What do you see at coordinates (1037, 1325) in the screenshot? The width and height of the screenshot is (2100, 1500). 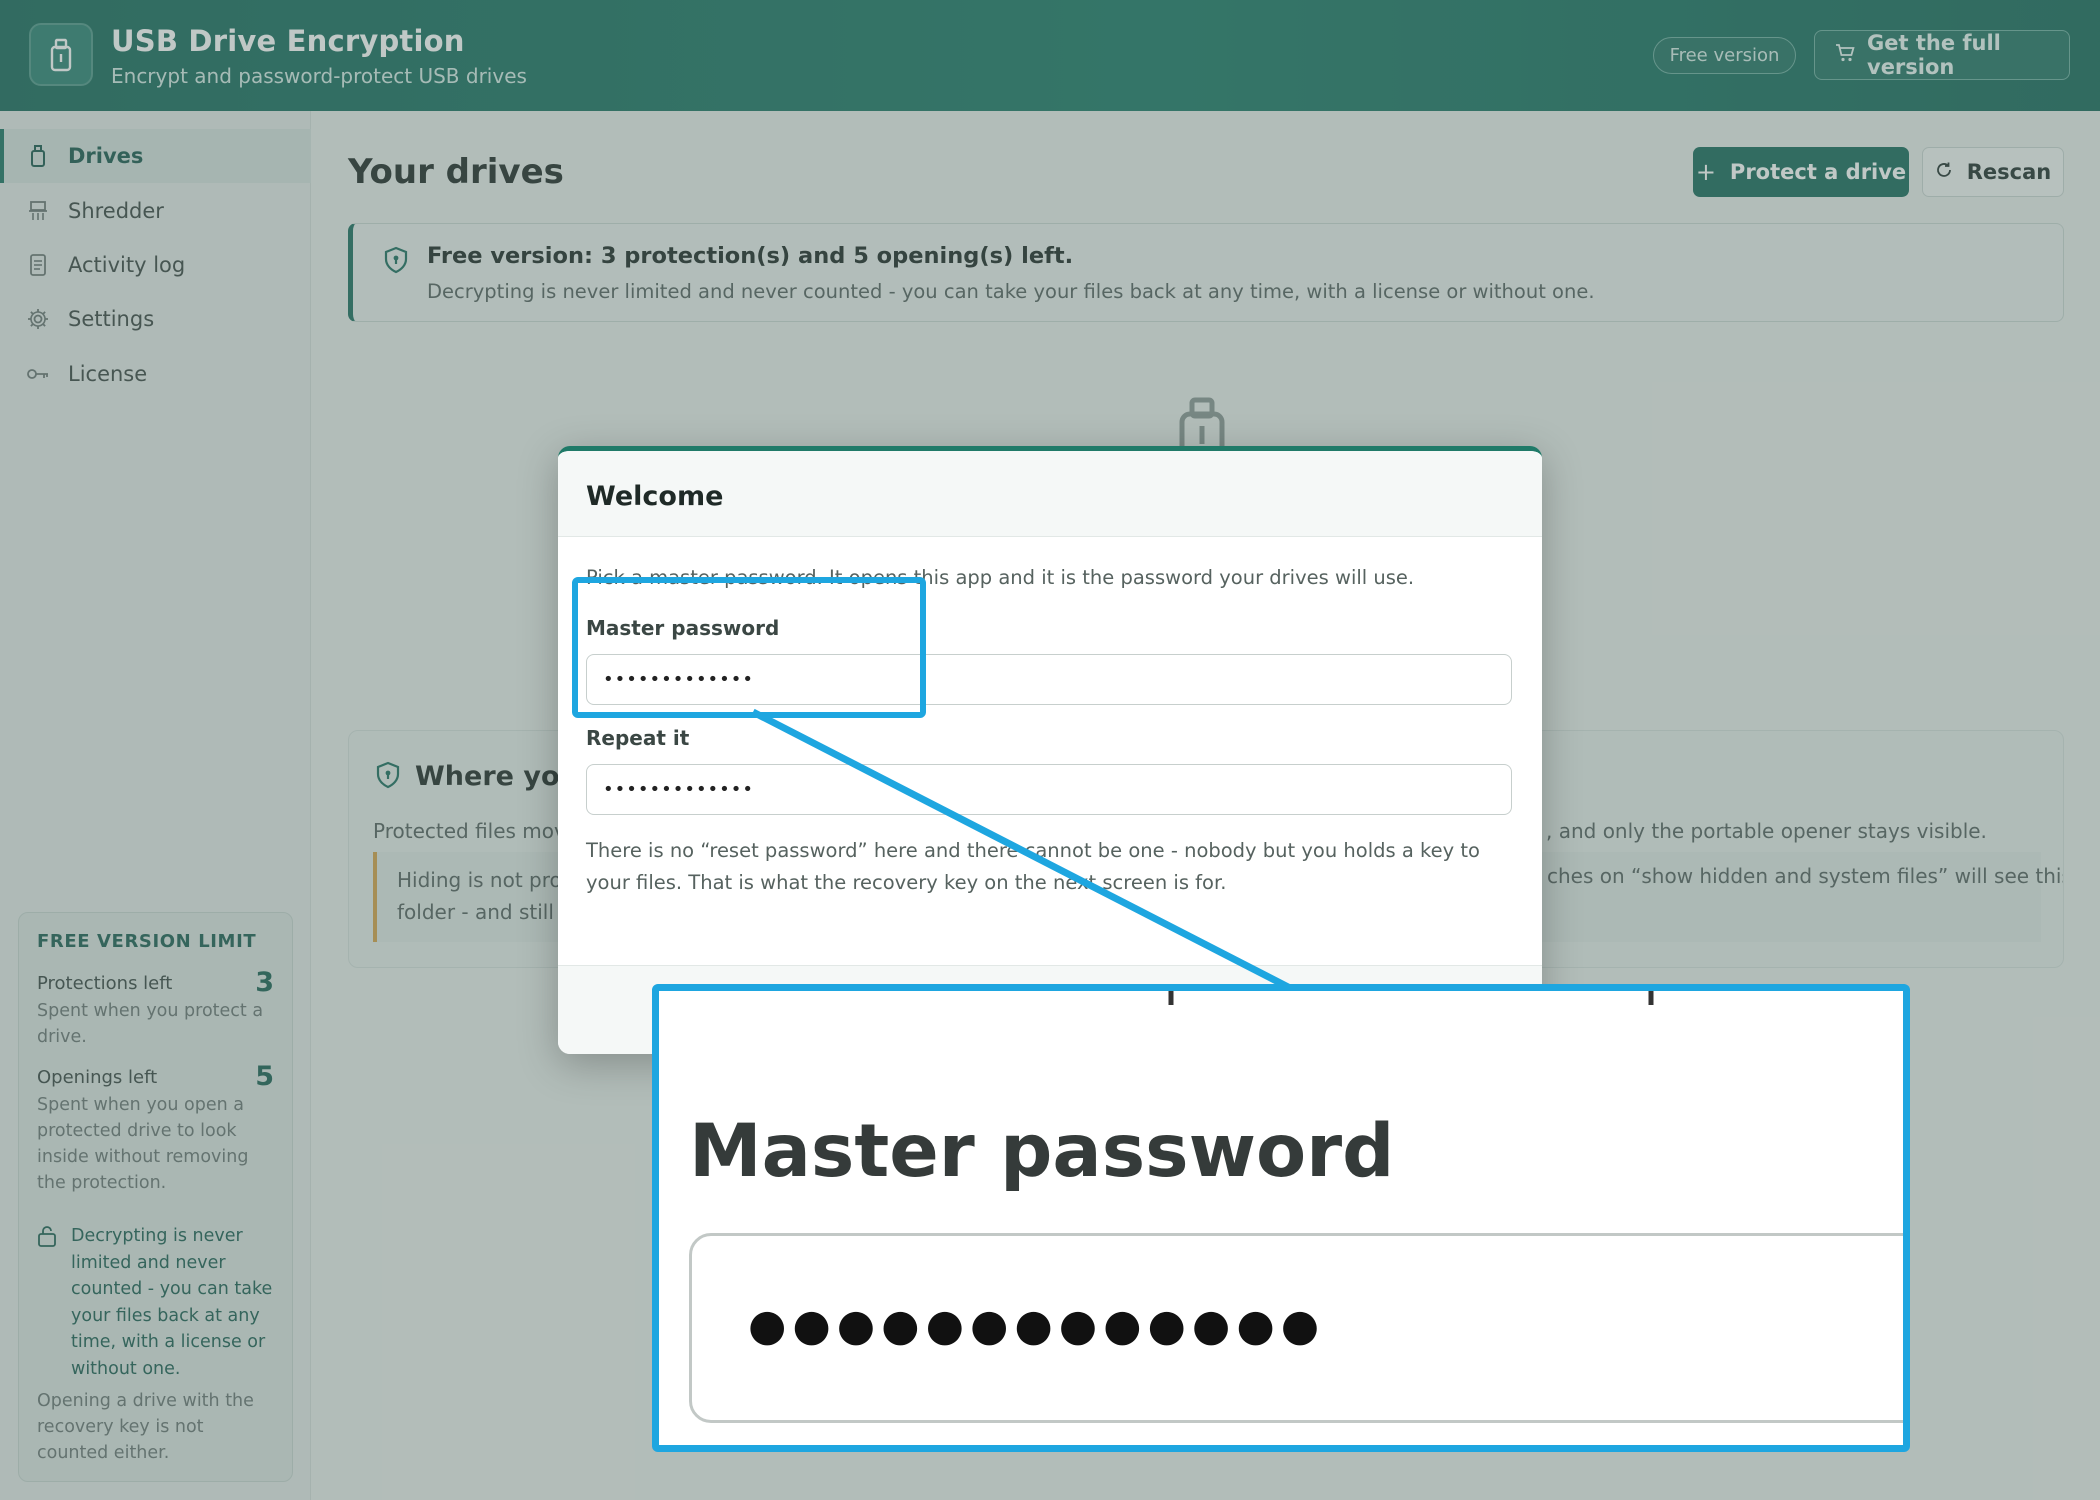 I see `zoom-password-dots: ●●●●●●●●●●●●●` at bounding box center [1037, 1325].